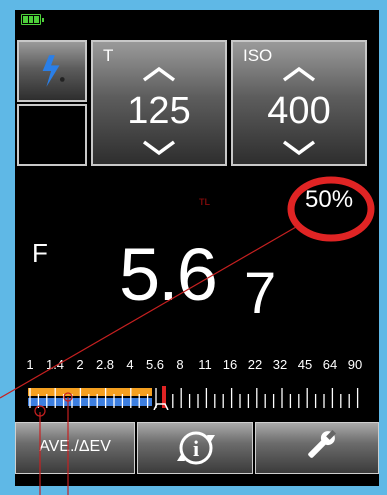 Image resolution: width=387 pixels, height=495 pixels. I want to click on scale-tick-label: 11, so click(205, 364).